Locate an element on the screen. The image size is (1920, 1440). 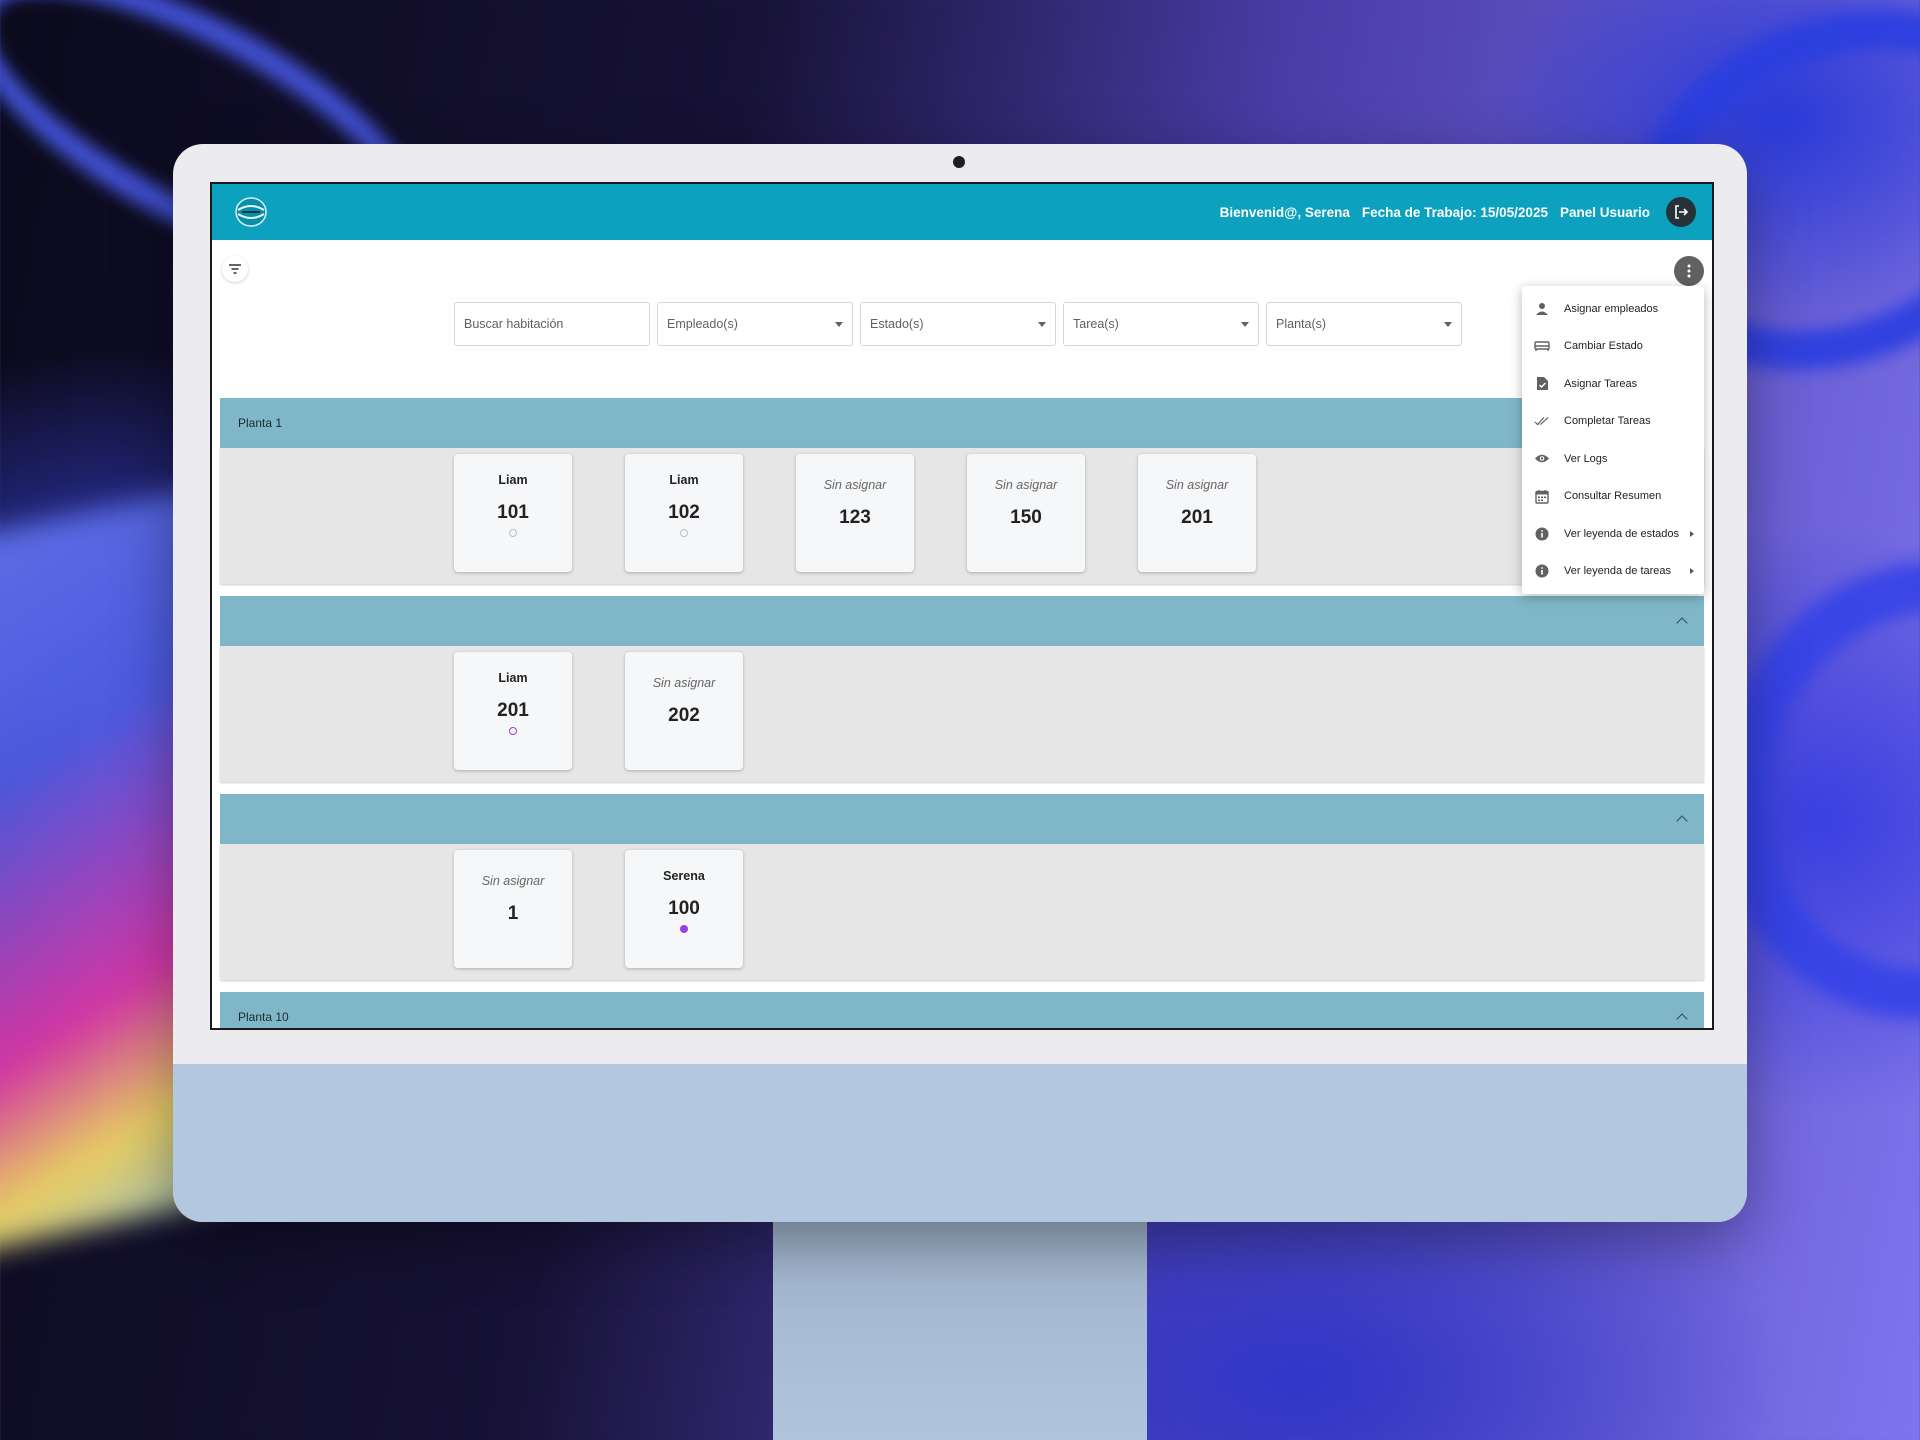
menu-item-label: Asignar empleados is located at coordinates (1611, 308).